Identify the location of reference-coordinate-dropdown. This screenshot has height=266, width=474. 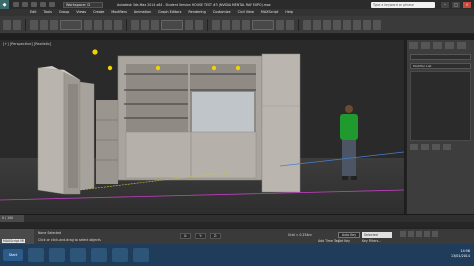
(172, 24).